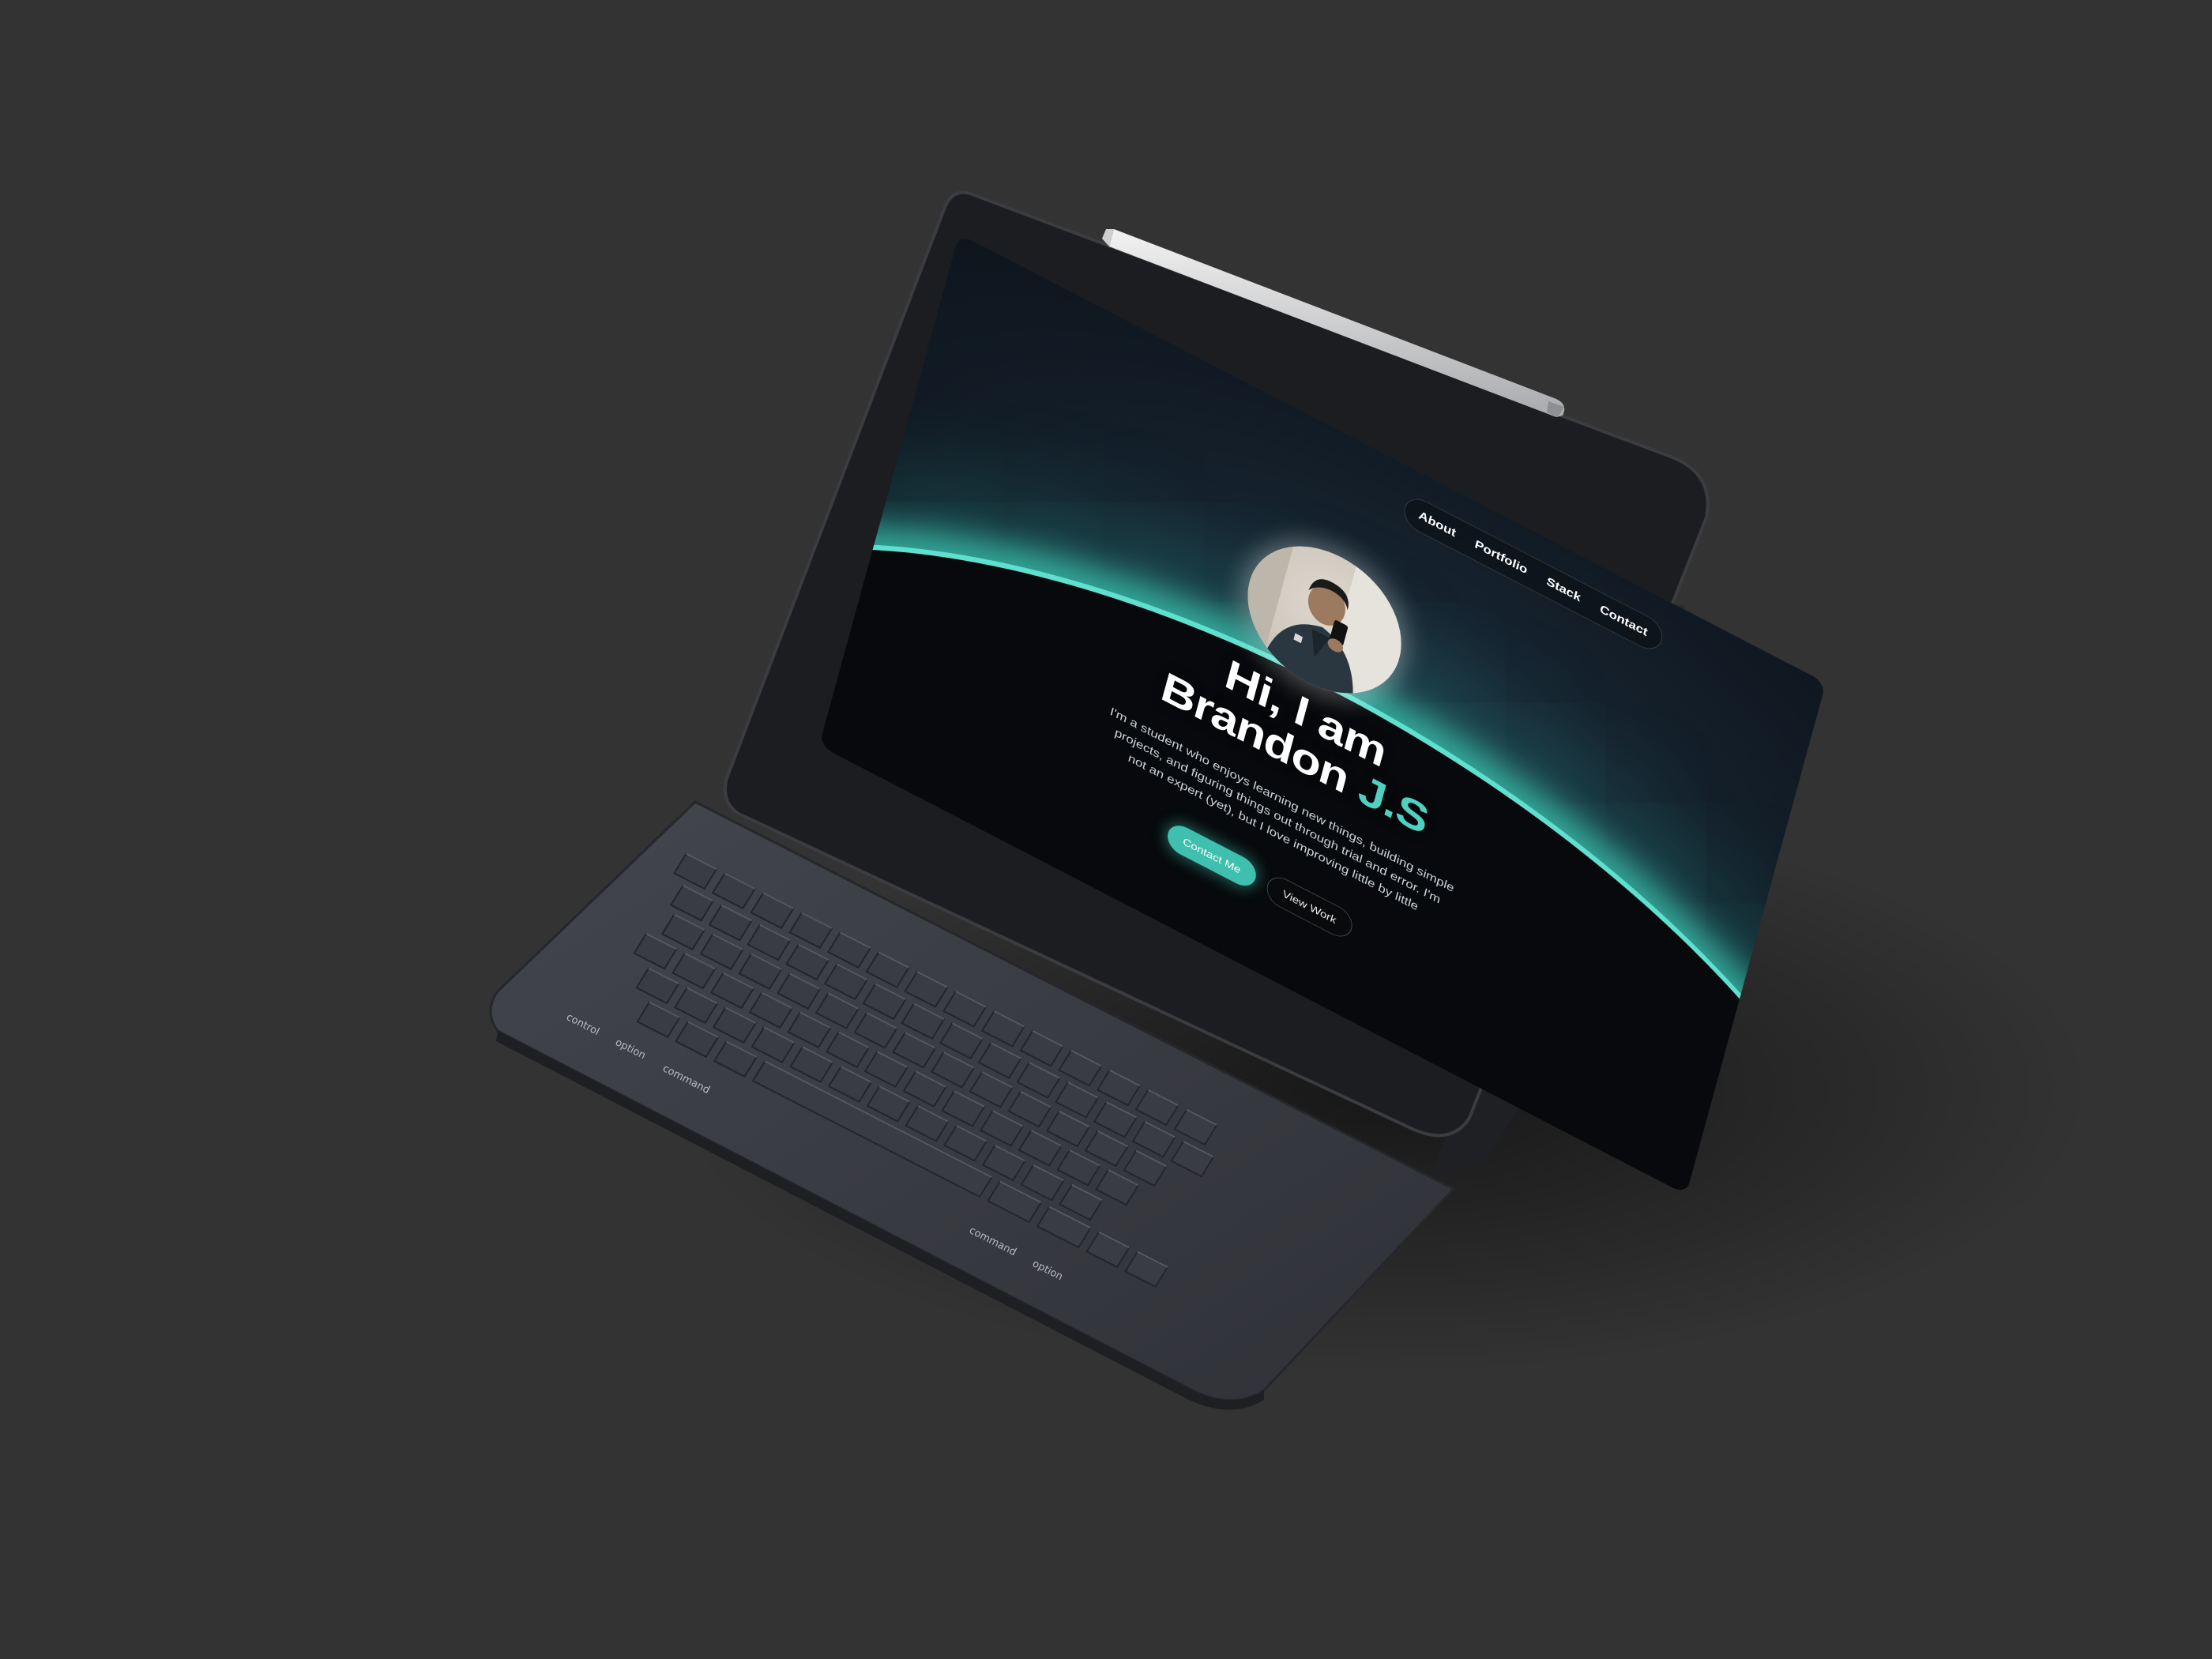  I want to click on nav-link-portfolio: Portfolio, so click(1501, 558).